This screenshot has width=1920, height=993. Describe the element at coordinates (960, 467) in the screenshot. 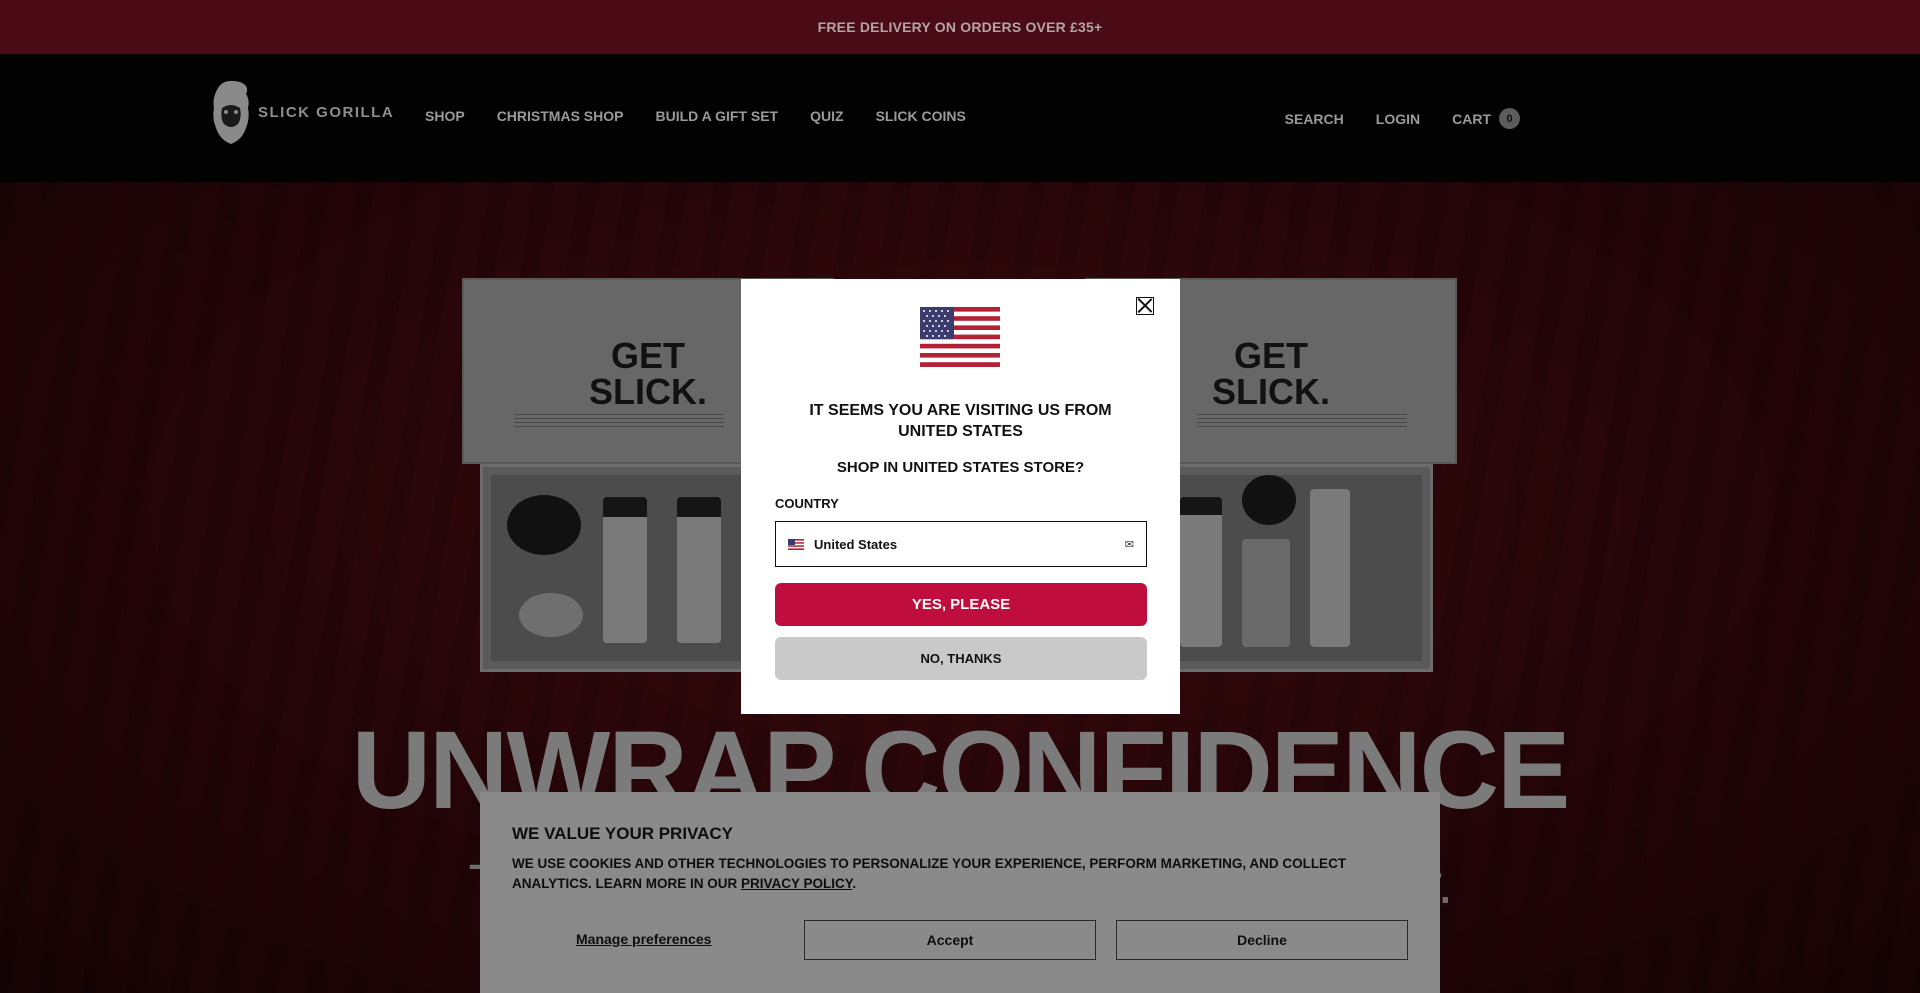

I see `store-prompt: SHOP IN UNITED STATES STORE?` at that location.